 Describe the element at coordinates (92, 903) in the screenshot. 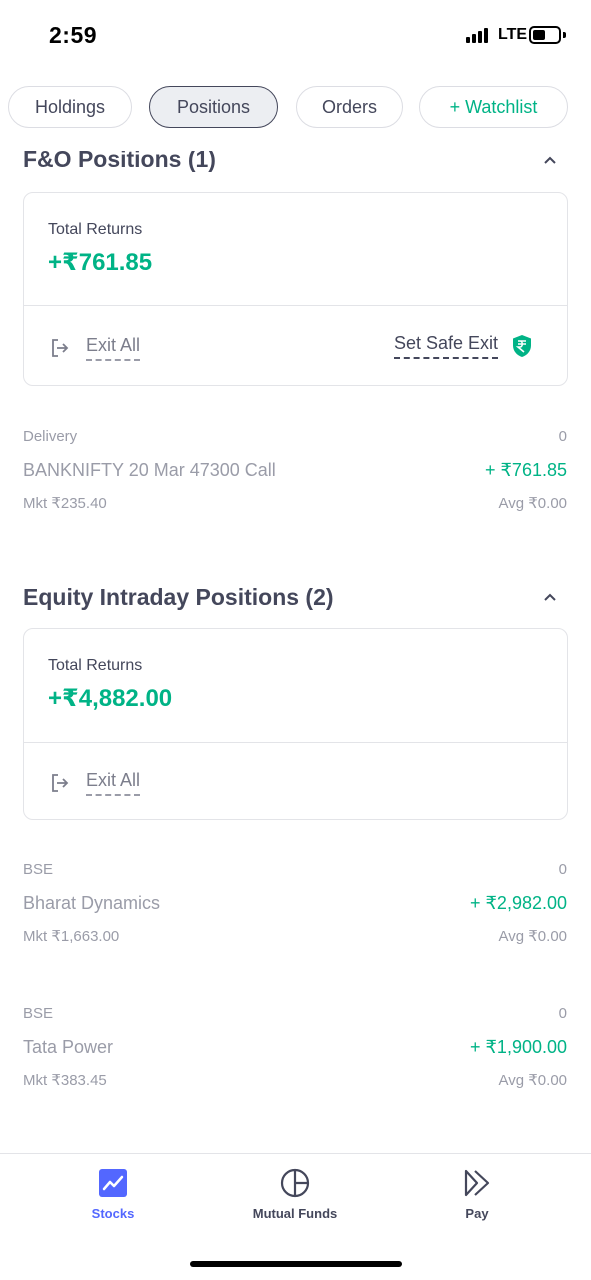

I see `instrument-name: Bharat Dynamics` at that location.